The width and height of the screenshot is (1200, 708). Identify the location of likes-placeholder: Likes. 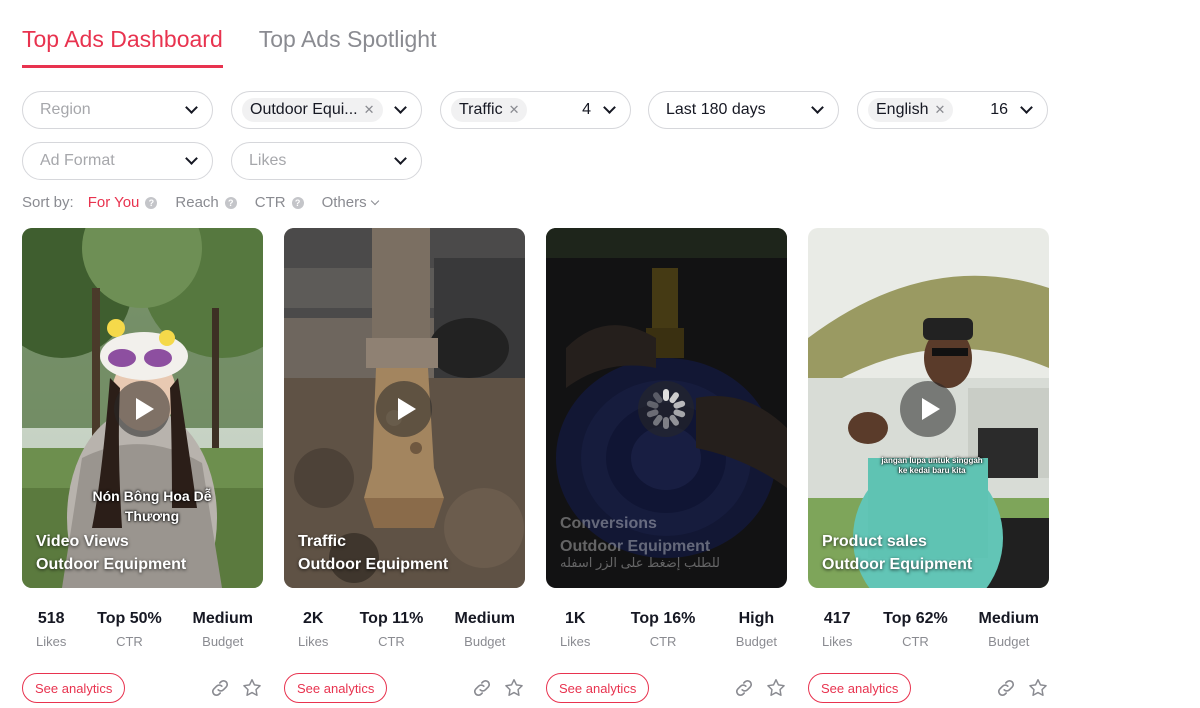
(268, 160).